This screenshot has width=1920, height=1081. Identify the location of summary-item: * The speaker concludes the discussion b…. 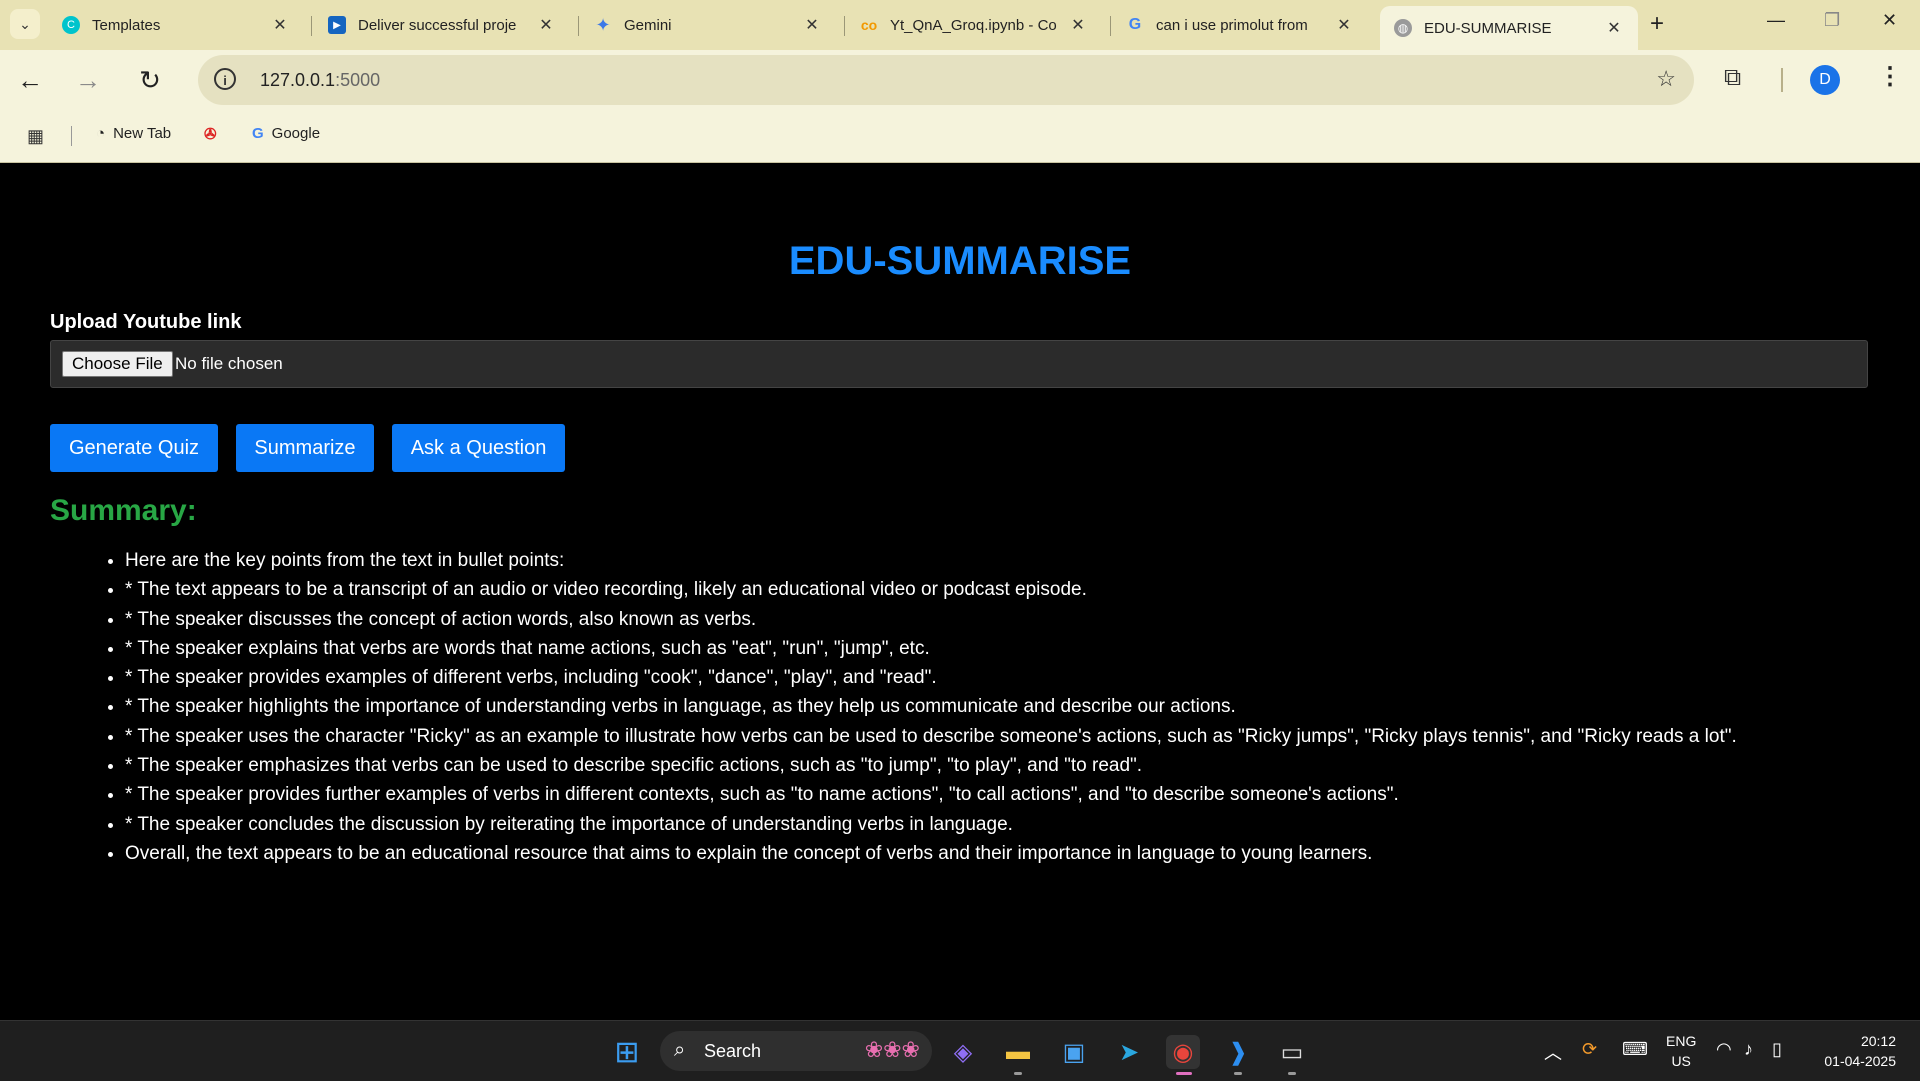
(1022, 824).